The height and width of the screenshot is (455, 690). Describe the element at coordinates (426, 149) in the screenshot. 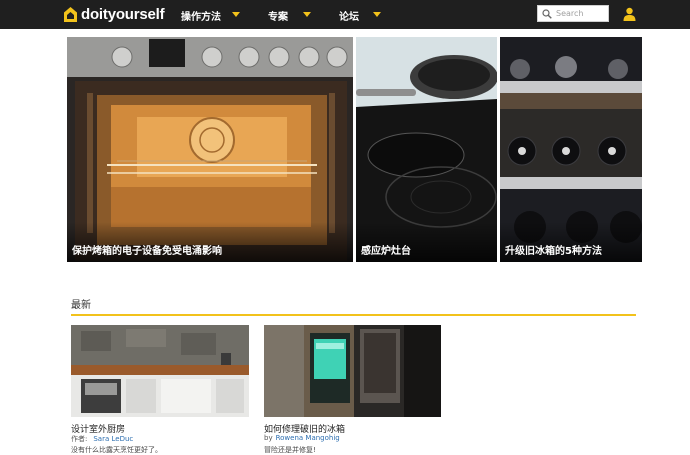

I see `hero-tile-induction: 感应炉灶台` at that location.